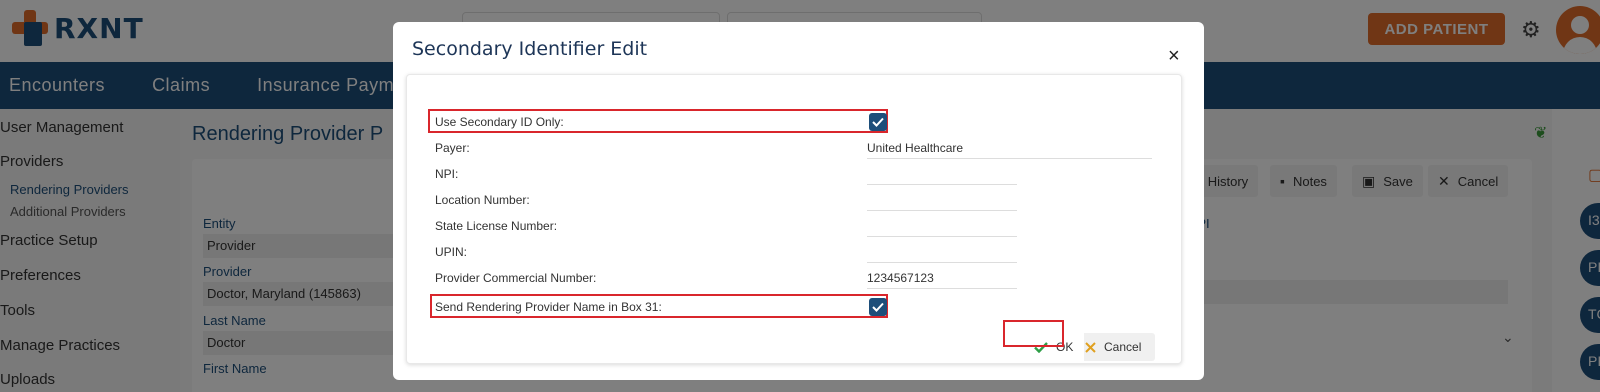  What do you see at coordinates (452, 148) in the screenshot?
I see `payer-label: Payer:` at bounding box center [452, 148].